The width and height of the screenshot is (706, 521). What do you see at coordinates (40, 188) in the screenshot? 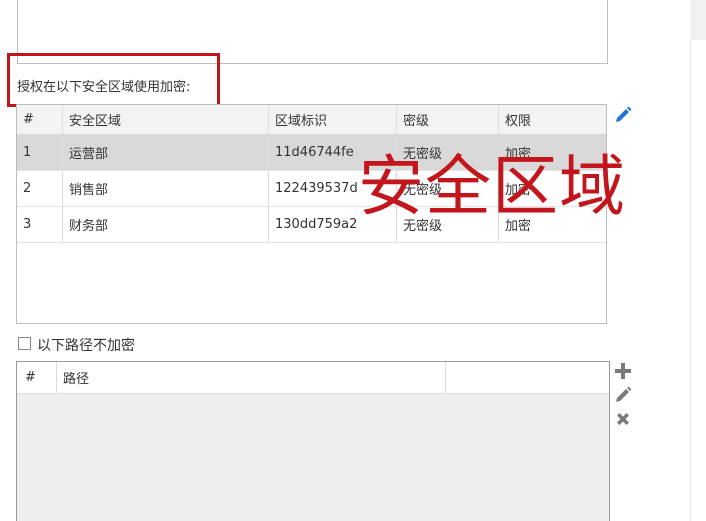
I see `row-number: 2` at bounding box center [40, 188].